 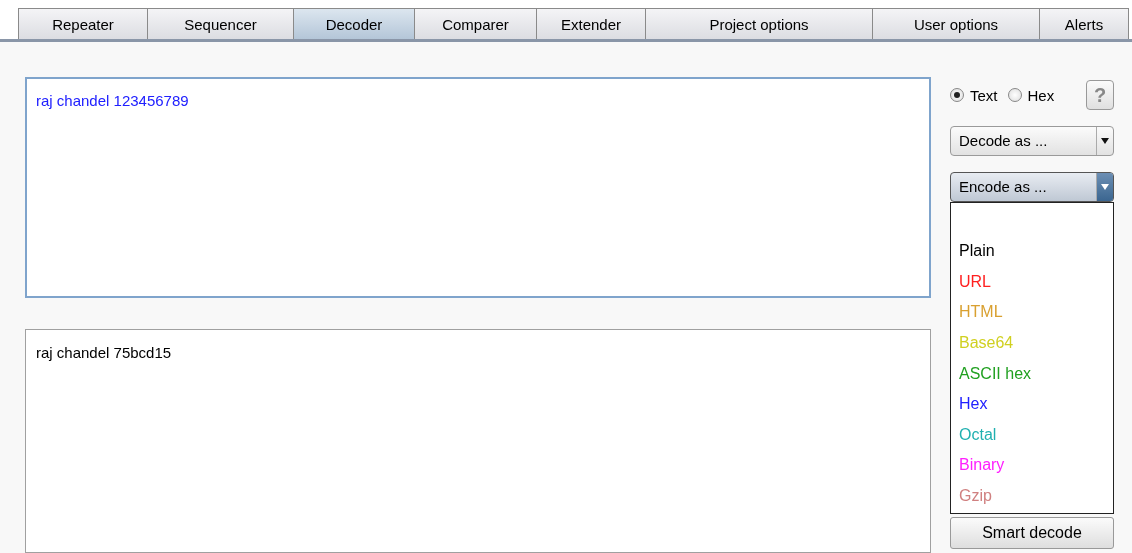 What do you see at coordinates (1032, 251) in the screenshot?
I see `dropdown-option: Plain` at bounding box center [1032, 251].